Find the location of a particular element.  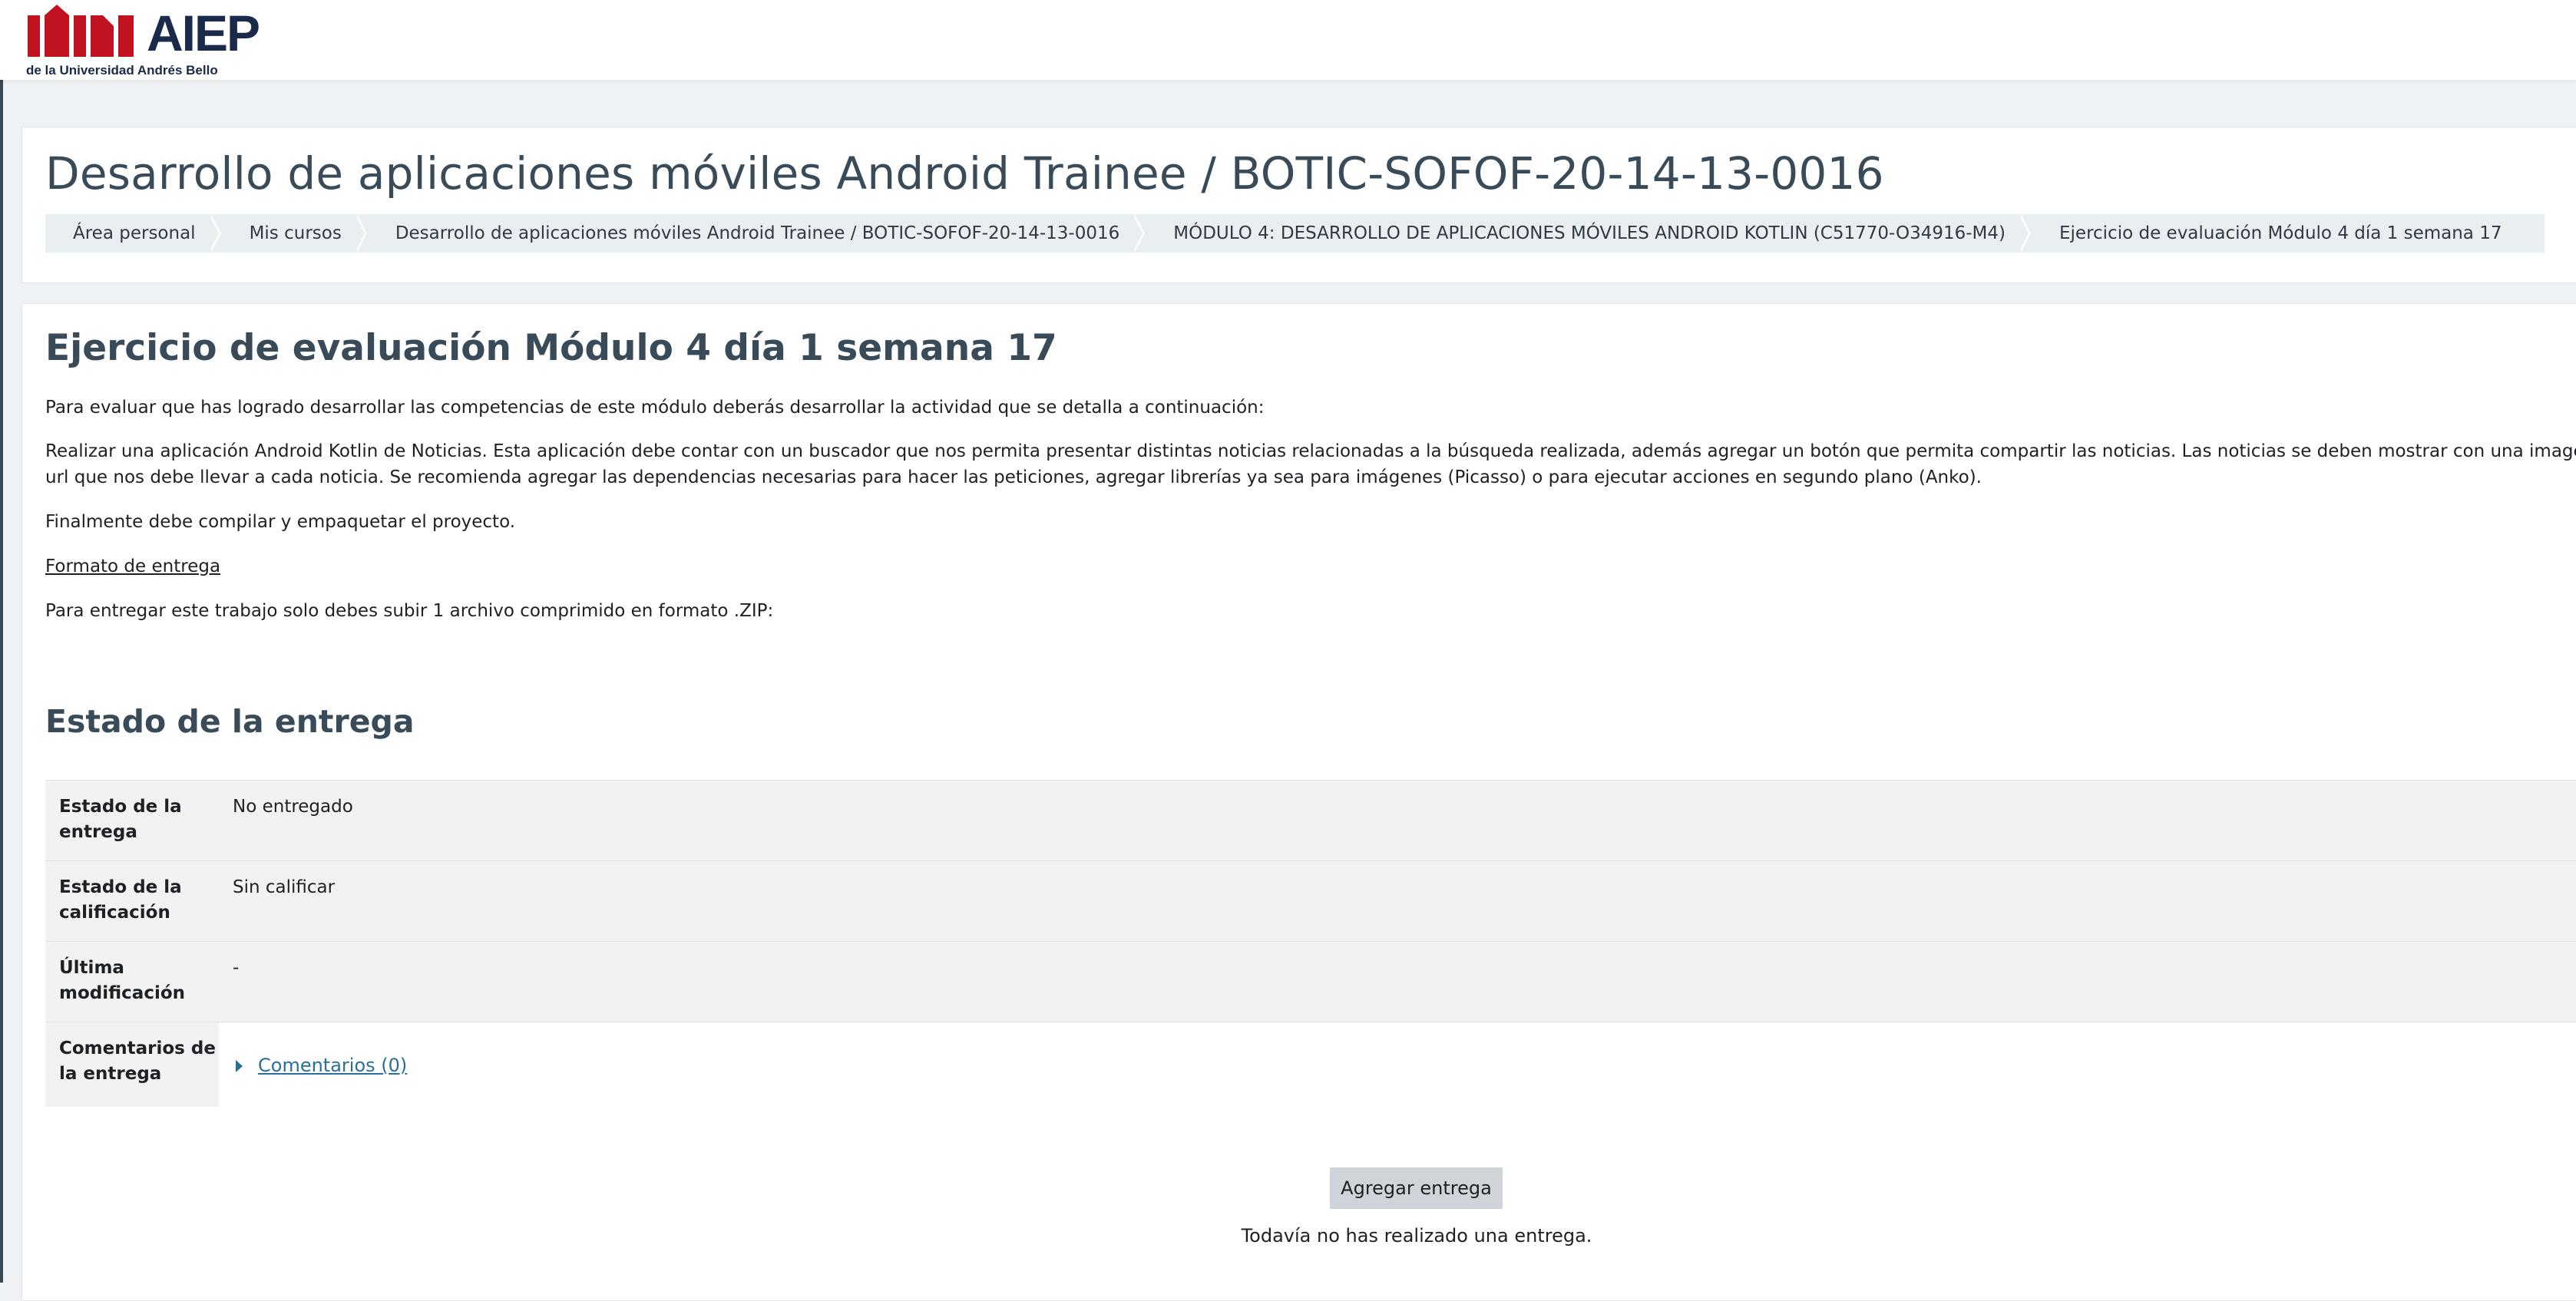

breadcrumb-item-my-courses: Mis cursos is located at coordinates (289, 234).